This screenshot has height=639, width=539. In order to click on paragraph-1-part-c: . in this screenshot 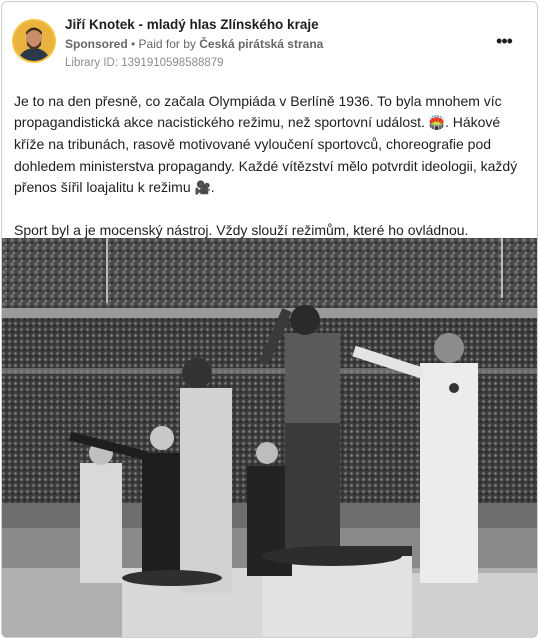, I will do `click(212, 186)`.